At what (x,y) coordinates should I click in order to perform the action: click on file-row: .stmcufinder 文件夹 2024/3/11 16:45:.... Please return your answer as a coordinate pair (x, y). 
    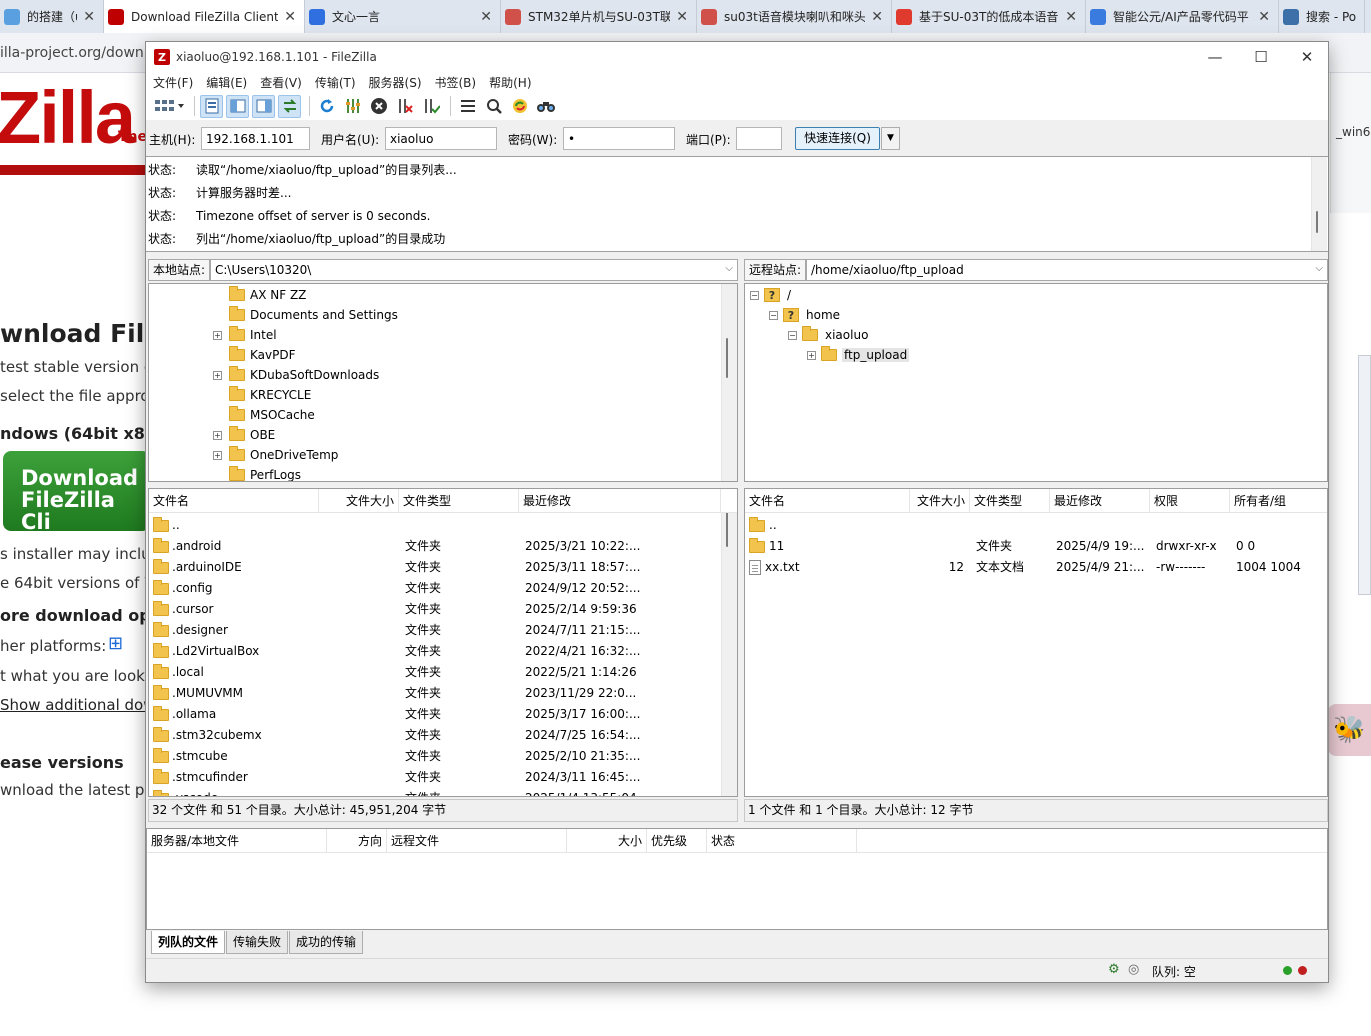
    Looking at the image, I should click on (443, 777).